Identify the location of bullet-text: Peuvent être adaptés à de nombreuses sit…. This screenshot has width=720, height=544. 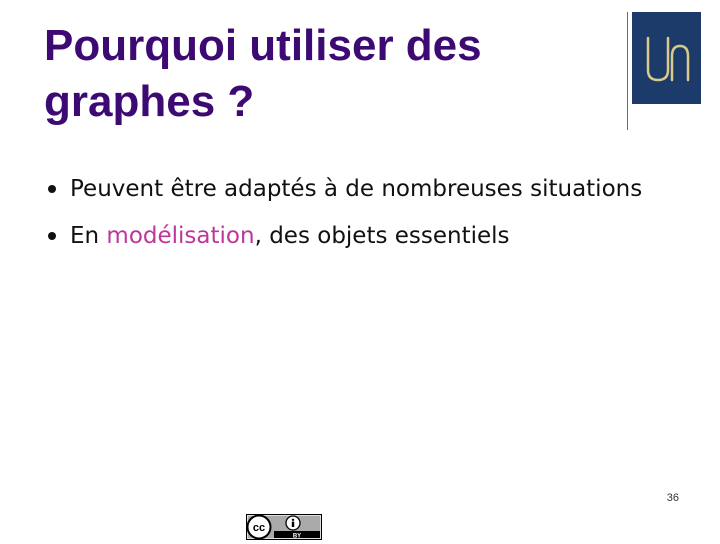
(356, 189).